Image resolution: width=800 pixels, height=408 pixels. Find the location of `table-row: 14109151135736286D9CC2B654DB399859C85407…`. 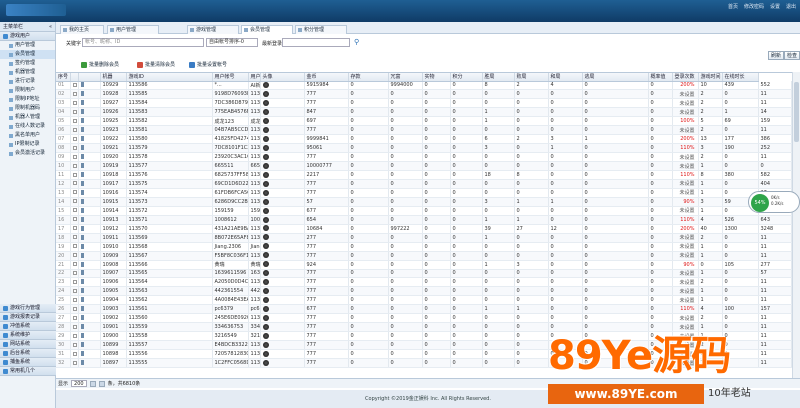

table-row: 14109151135736286D9CC2B654DB399859C85407… is located at coordinates (424, 202).